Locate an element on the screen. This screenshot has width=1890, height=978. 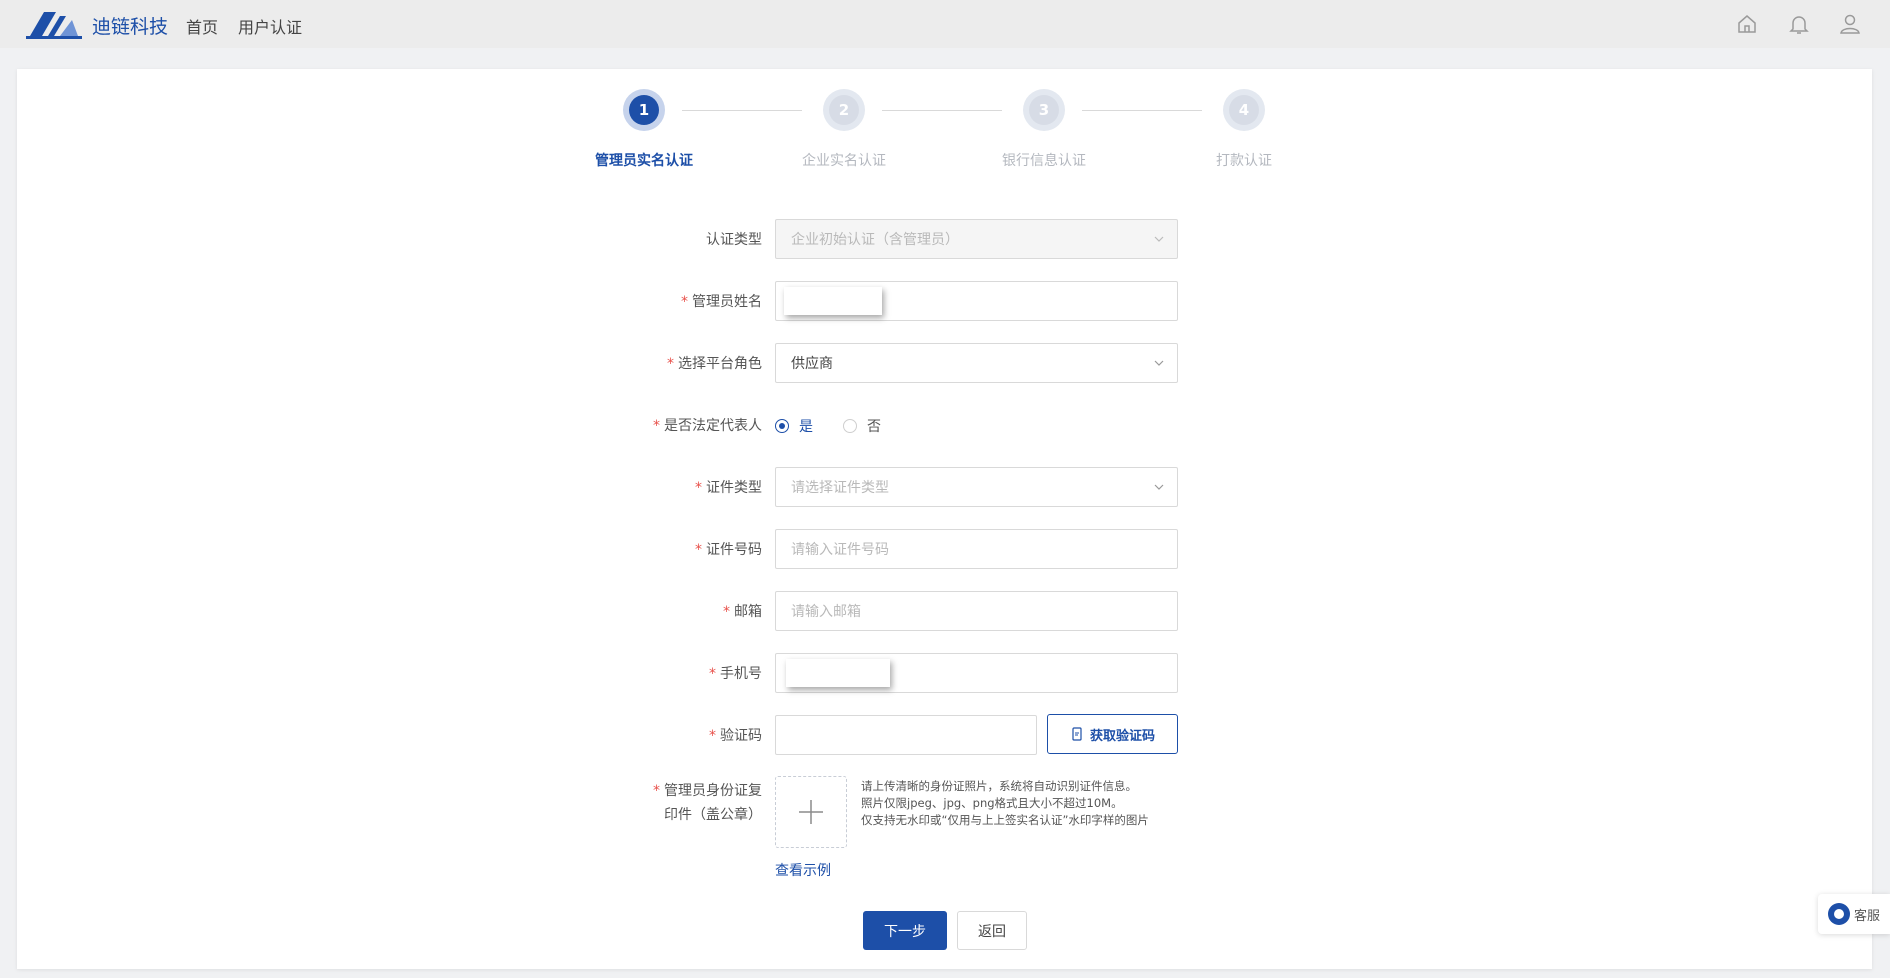
phone-code-icon is located at coordinates (1077, 734).